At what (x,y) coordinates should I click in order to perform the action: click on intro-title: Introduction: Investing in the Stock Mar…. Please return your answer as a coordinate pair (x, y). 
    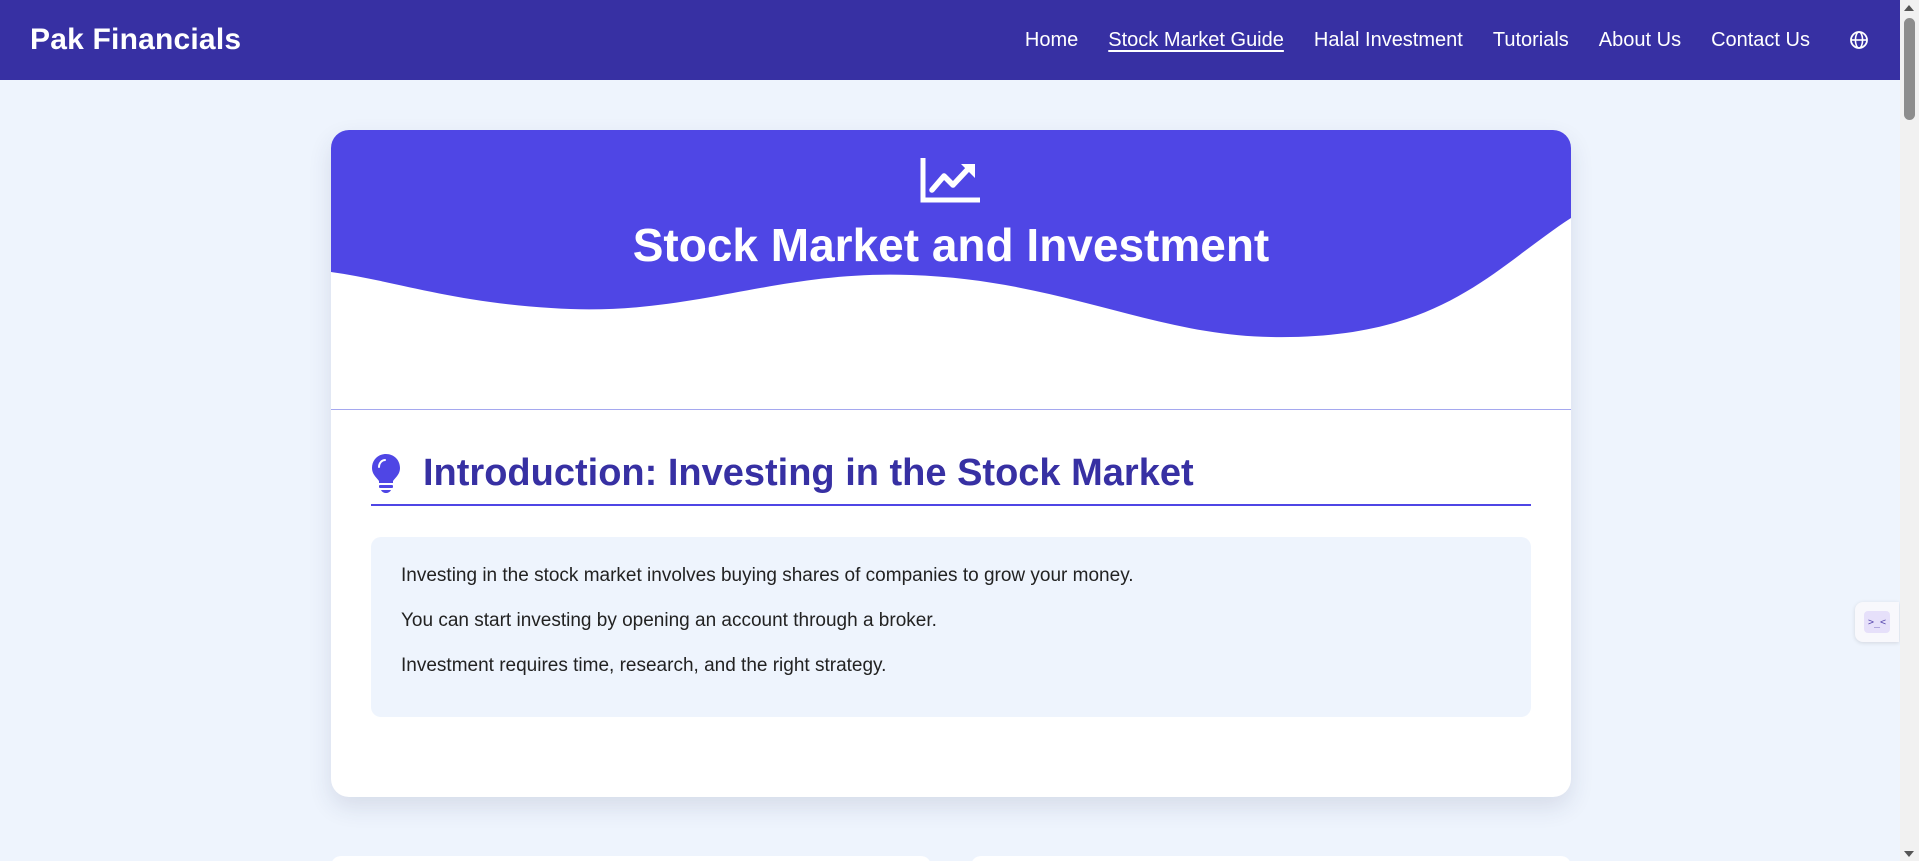
    Looking at the image, I should click on (808, 472).